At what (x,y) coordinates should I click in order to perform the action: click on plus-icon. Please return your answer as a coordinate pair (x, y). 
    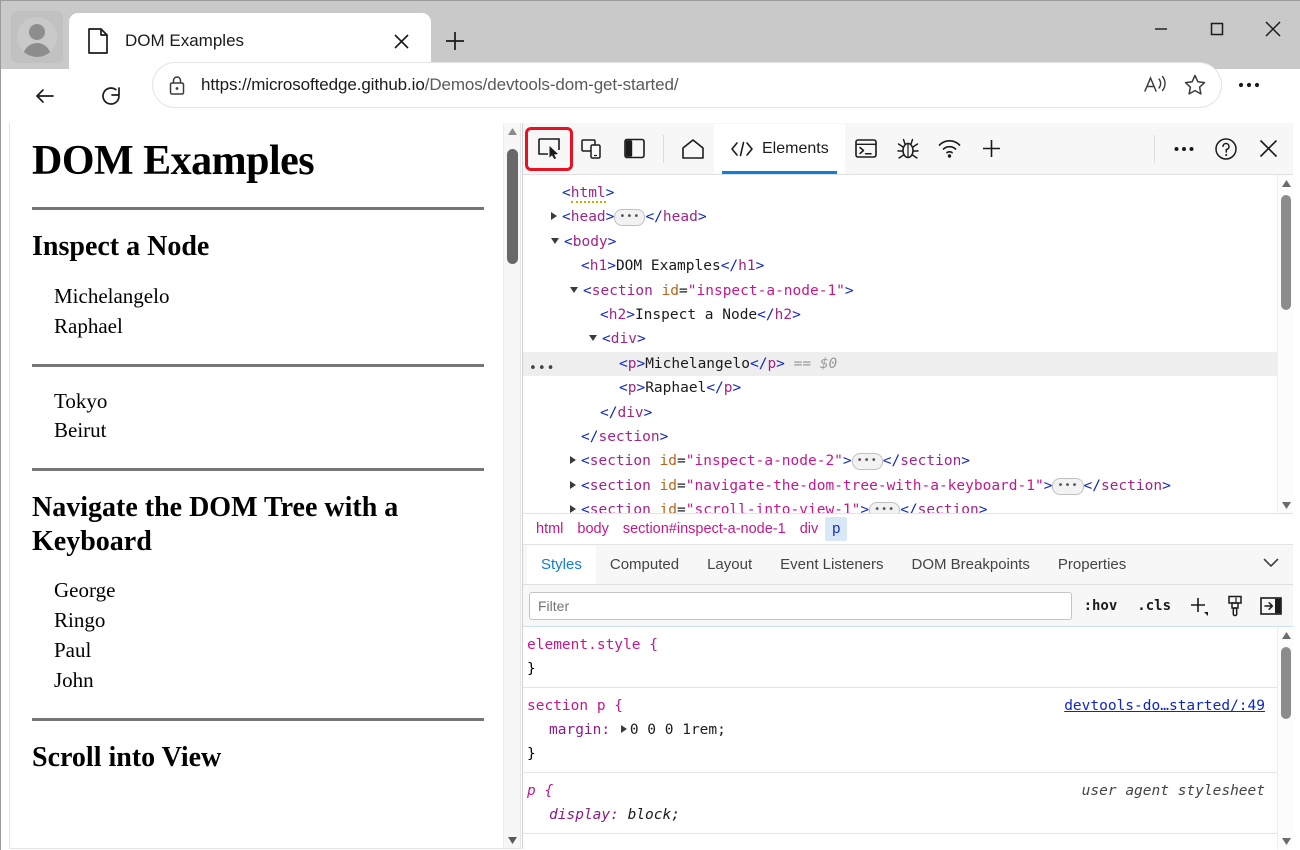
    Looking at the image, I should click on (1199, 606).